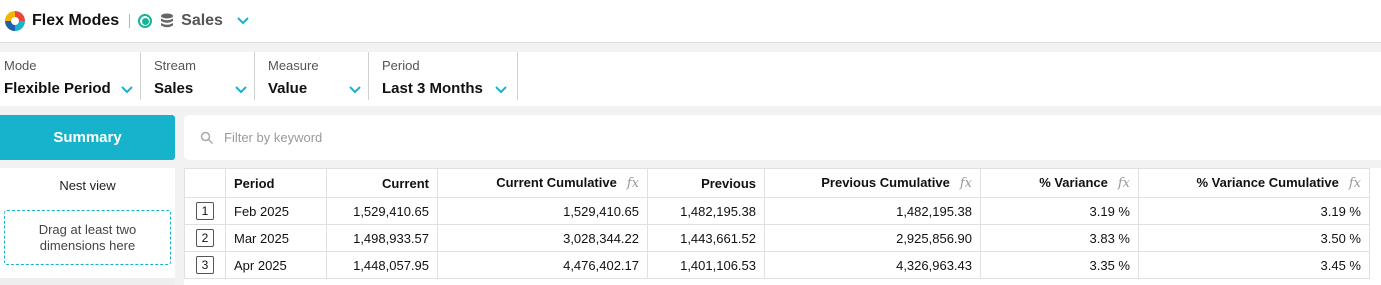  Describe the element at coordinates (276, 183) in the screenshot. I see `column-header-period: Period` at that location.